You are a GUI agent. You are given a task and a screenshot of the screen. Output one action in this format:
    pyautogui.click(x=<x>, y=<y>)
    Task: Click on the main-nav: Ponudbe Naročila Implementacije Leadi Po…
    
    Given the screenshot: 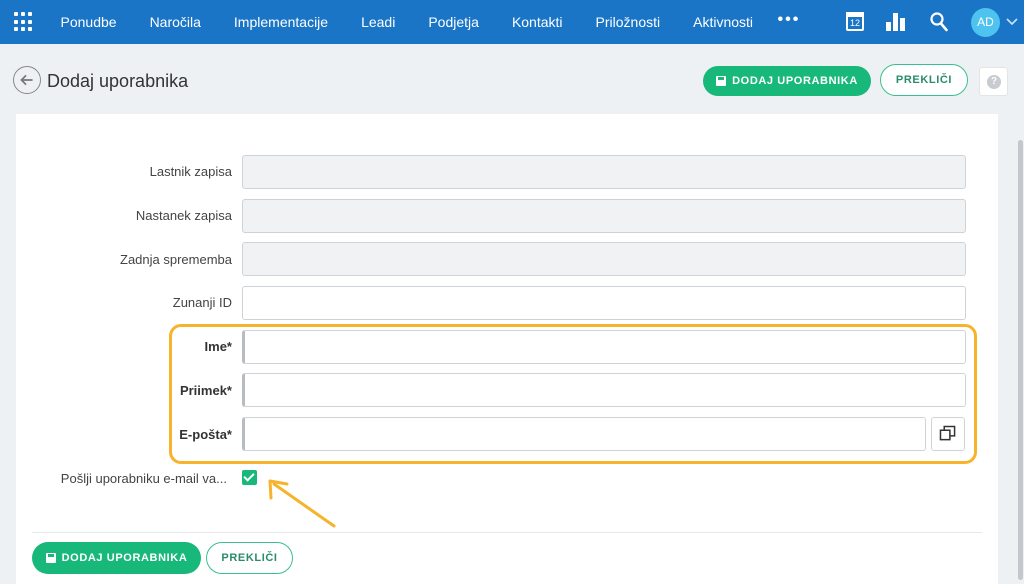 What is the action you would take?
    pyautogui.click(x=426, y=22)
    